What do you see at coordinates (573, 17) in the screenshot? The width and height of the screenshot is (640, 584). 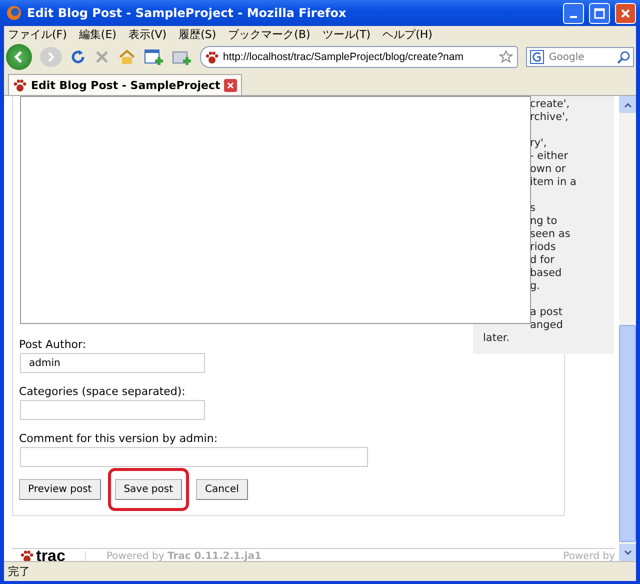 I see `minimize-icon` at bounding box center [573, 17].